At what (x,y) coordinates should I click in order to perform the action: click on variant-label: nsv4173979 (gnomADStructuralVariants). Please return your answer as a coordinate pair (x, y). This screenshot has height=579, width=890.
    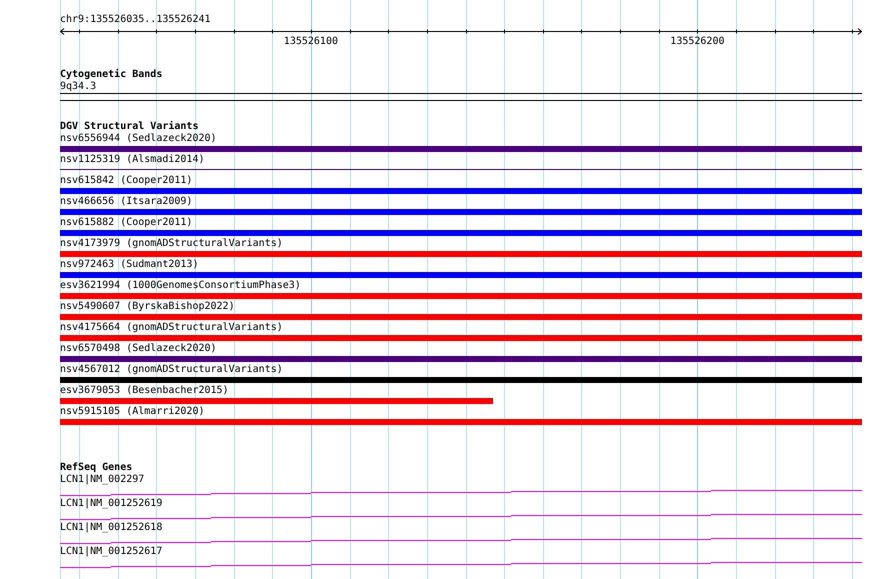
    Looking at the image, I should click on (171, 244).